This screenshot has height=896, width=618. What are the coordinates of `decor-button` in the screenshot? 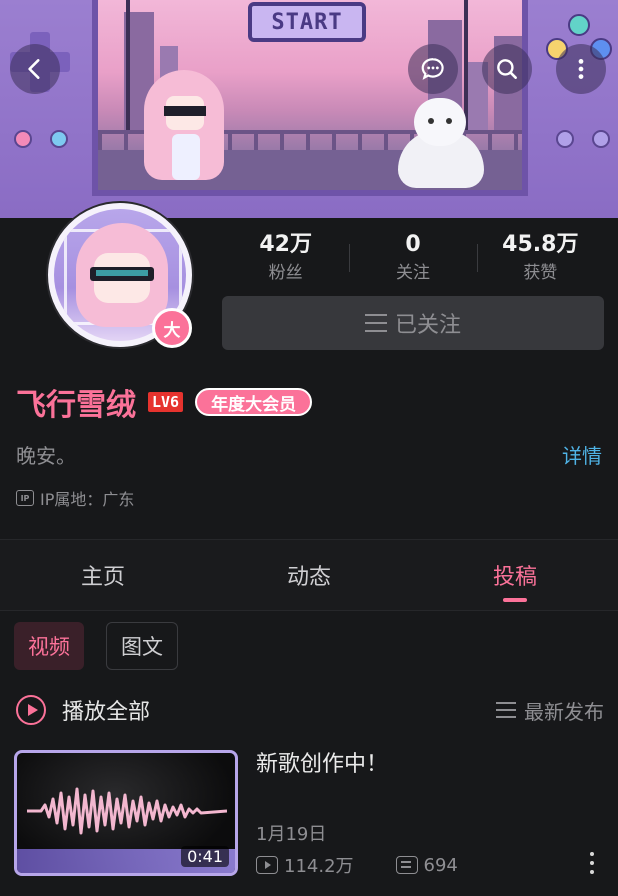 It's located at (579, 25).